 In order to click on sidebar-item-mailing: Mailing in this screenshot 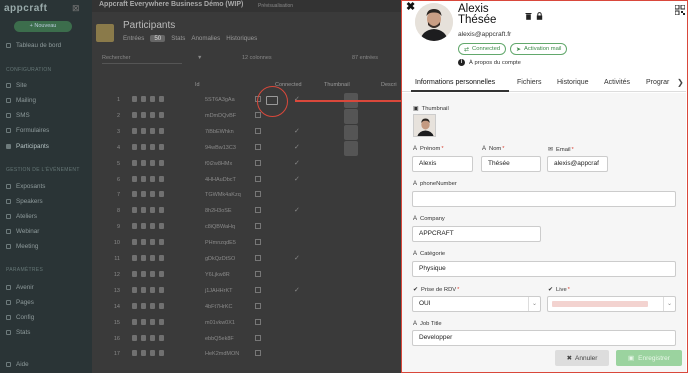, I will do `click(21, 100)`.